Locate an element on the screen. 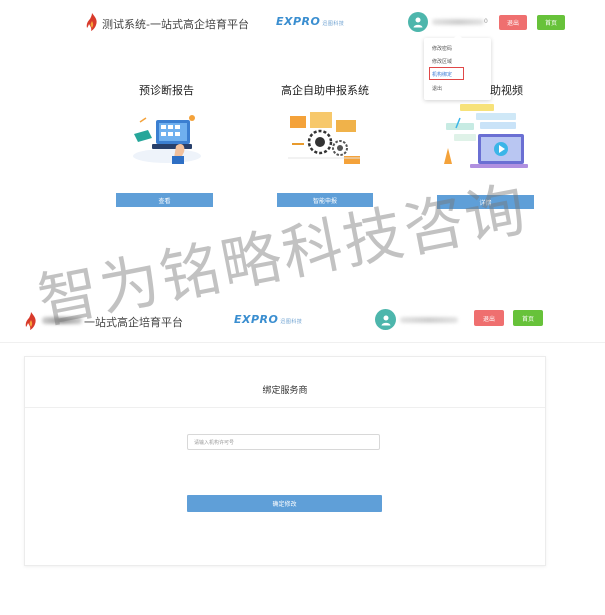  expro-logo-sub-bottom: 迅图科技 is located at coordinates (291, 322).